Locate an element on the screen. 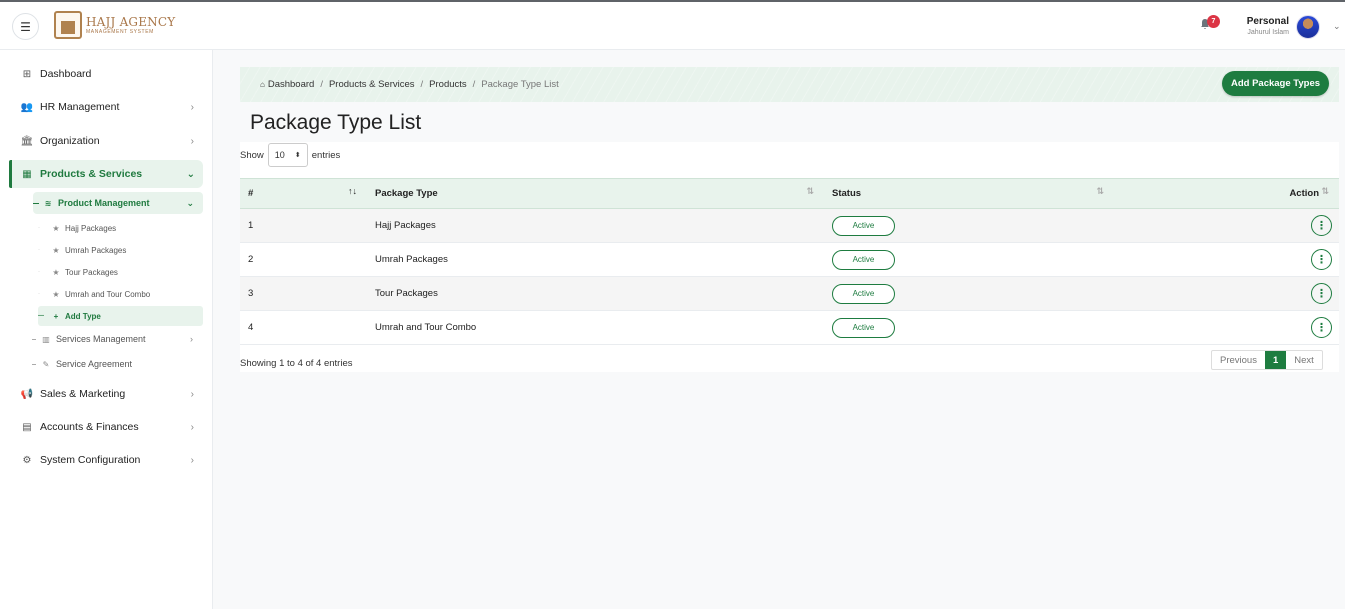 The width and height of the screenshot is (1345, 609). sidebar-item-label: Accounts & Finances is located at coordinates (89, 427).